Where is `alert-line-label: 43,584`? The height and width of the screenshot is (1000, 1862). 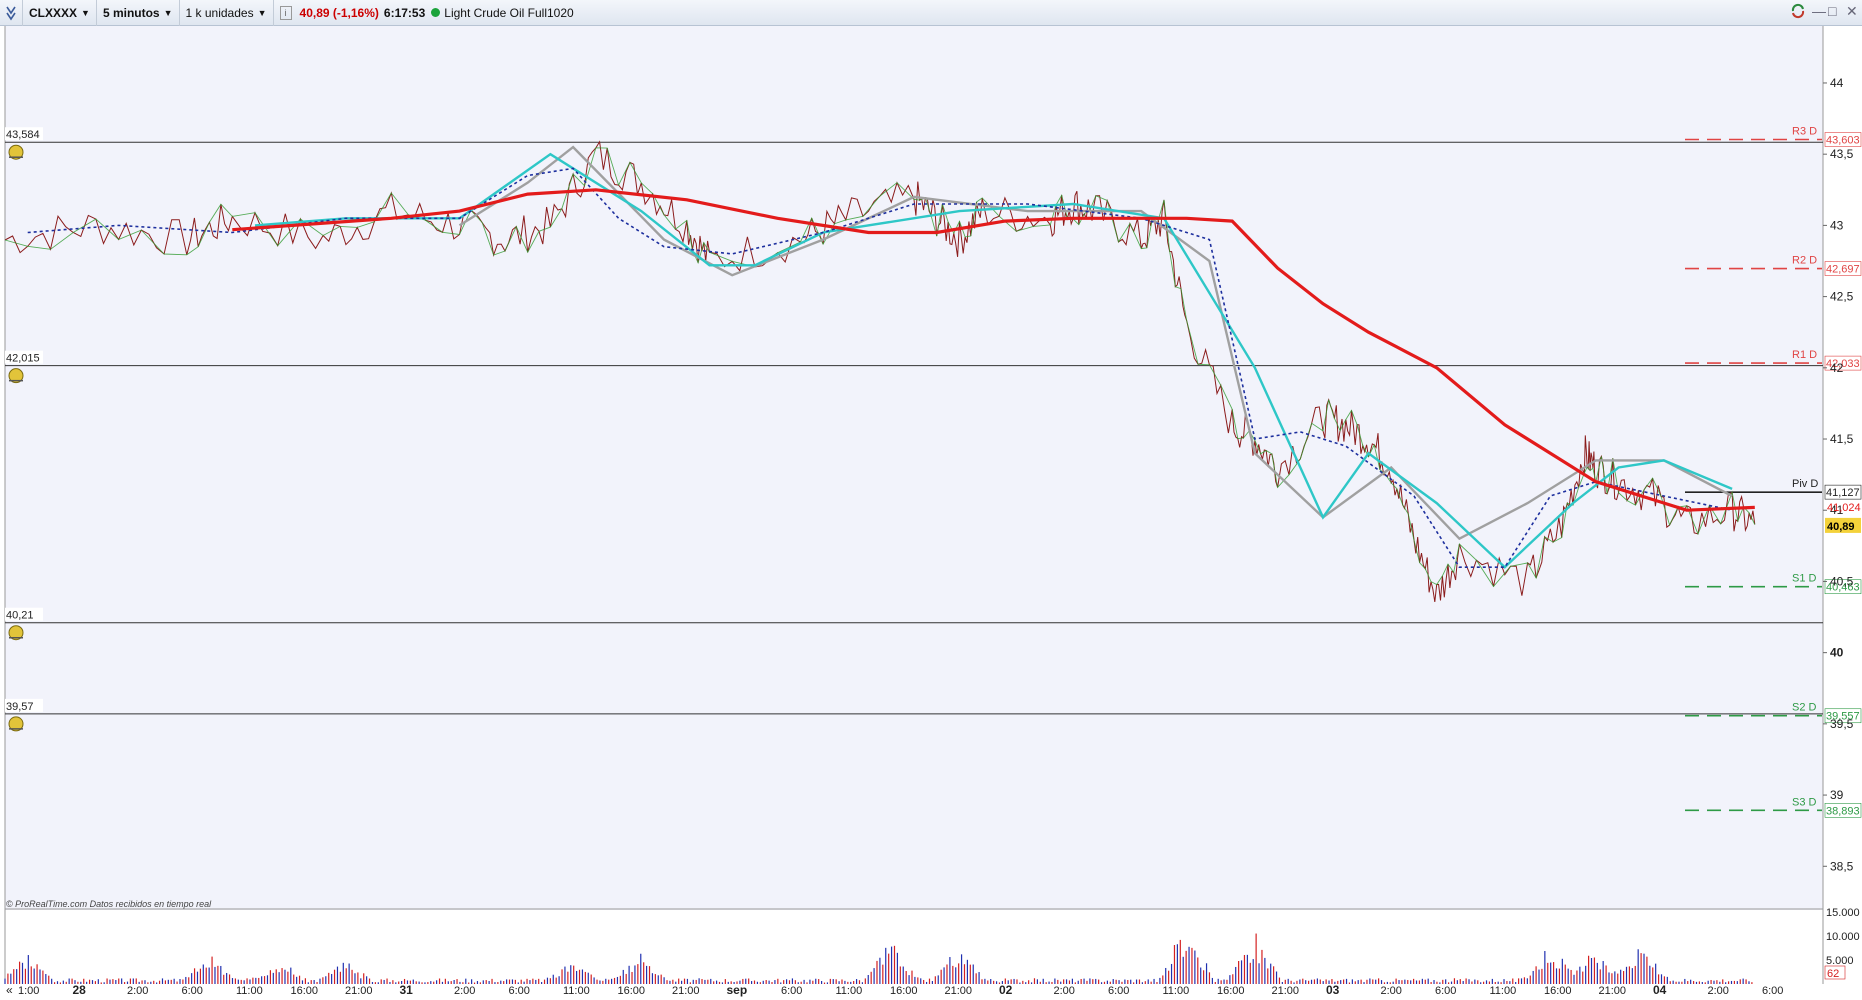 alert-line-label: 43,584 is located at coordinates (23, 135).